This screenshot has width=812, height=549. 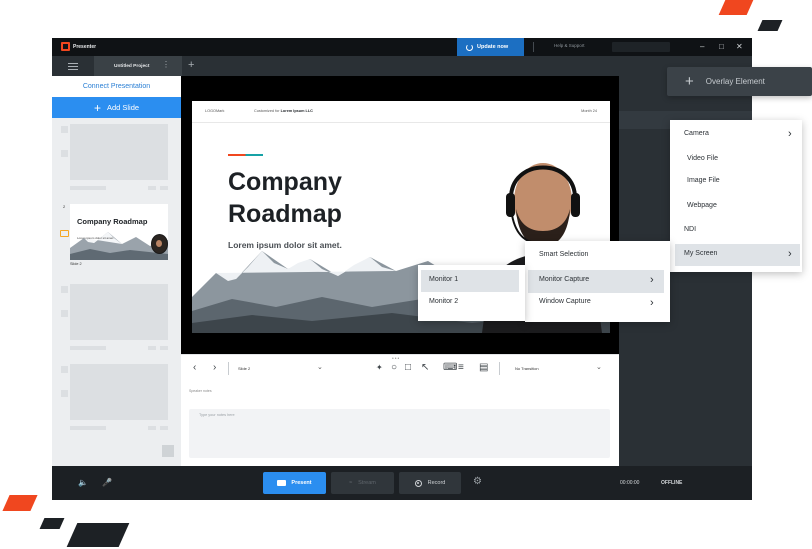 What do you see at coordinates (351, 483) in the screenshot?
I see `wifi-icon: ≈` at bounding box center [351, 483].